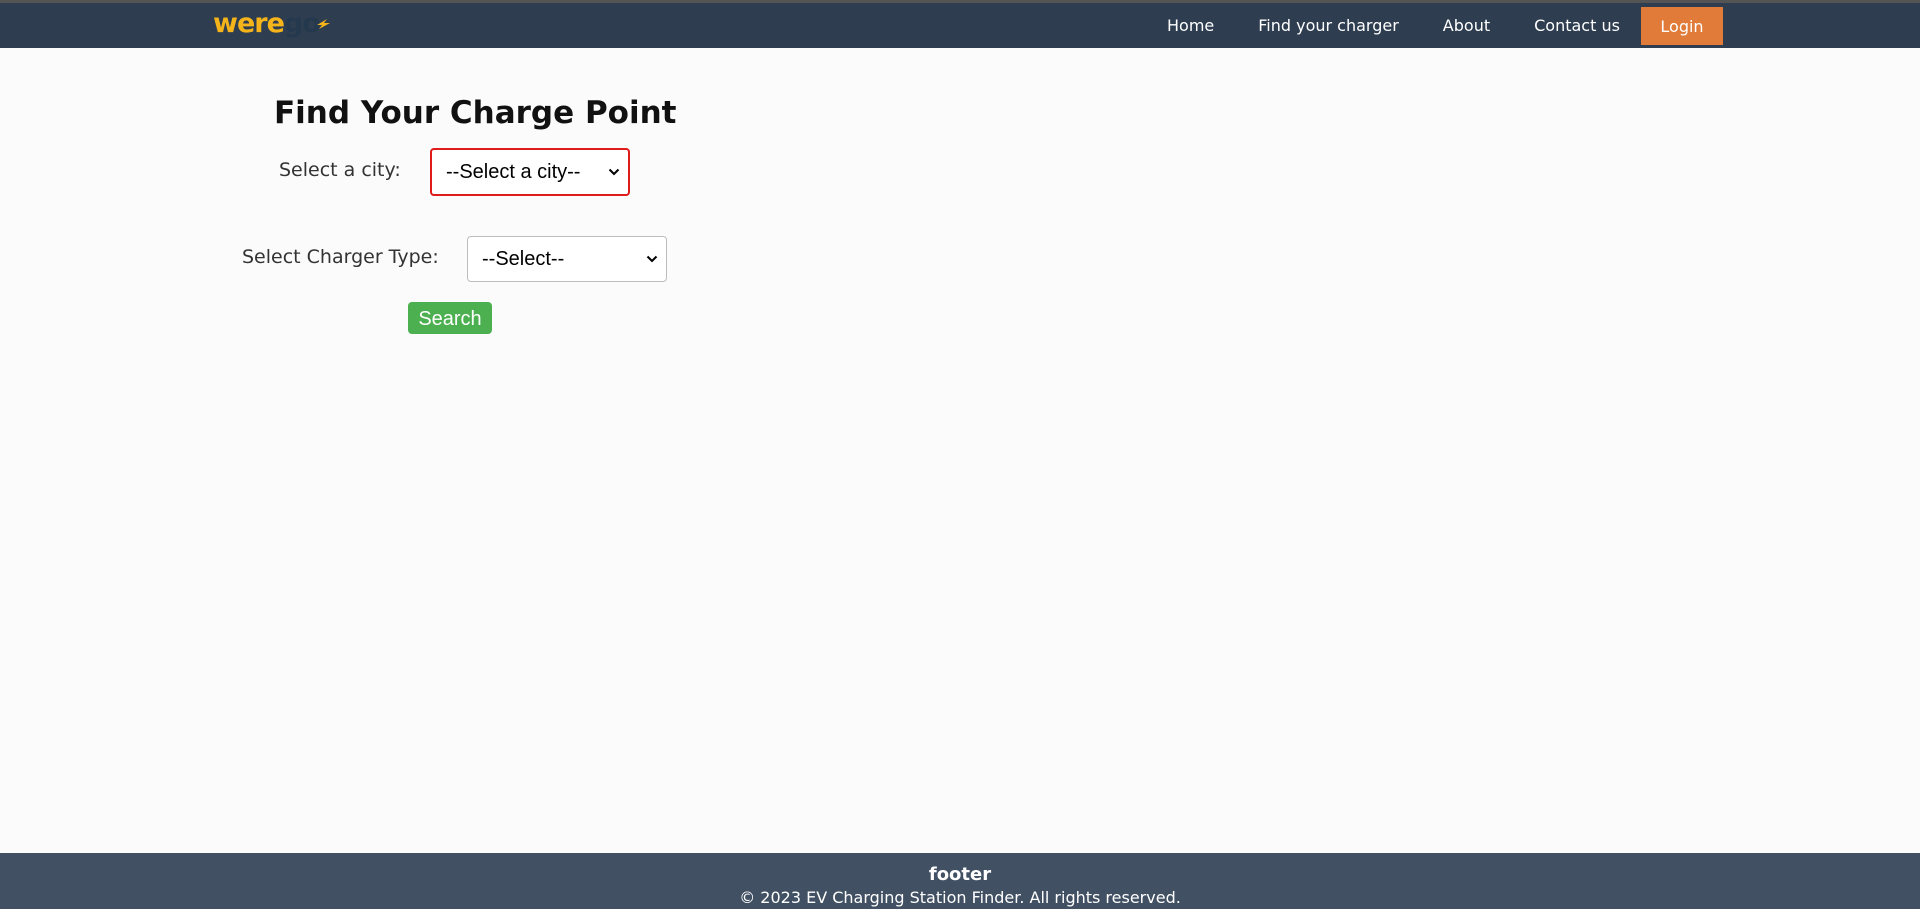  What do you see at coordinates (1682, 26) in the screenshot?
I see `login-button: Login` at bounding box center [1682, 26].